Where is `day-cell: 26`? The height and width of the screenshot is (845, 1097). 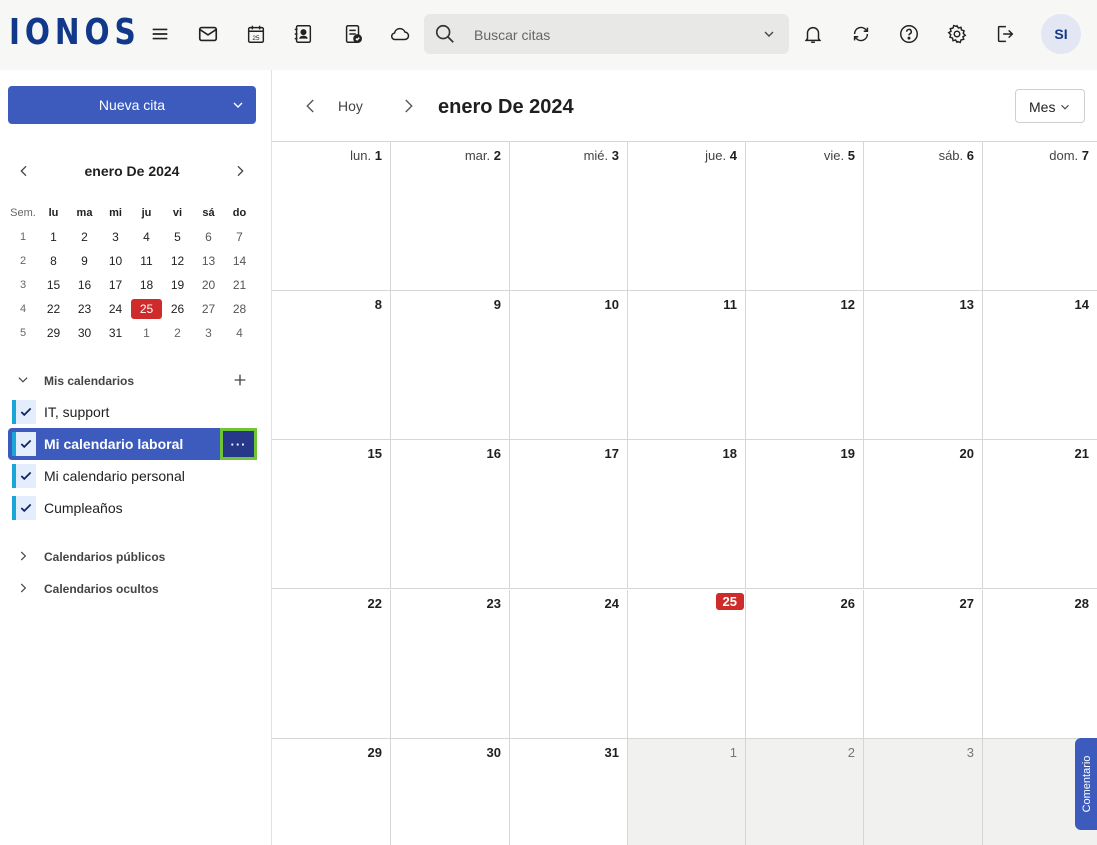
day-cell: 26 is located at coordinates (805, 664).